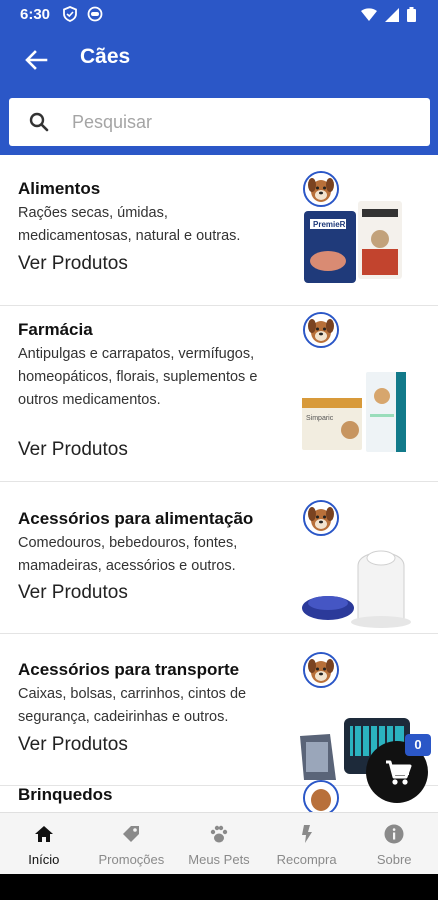  I want to click on shield-icon, so click(70, 14).